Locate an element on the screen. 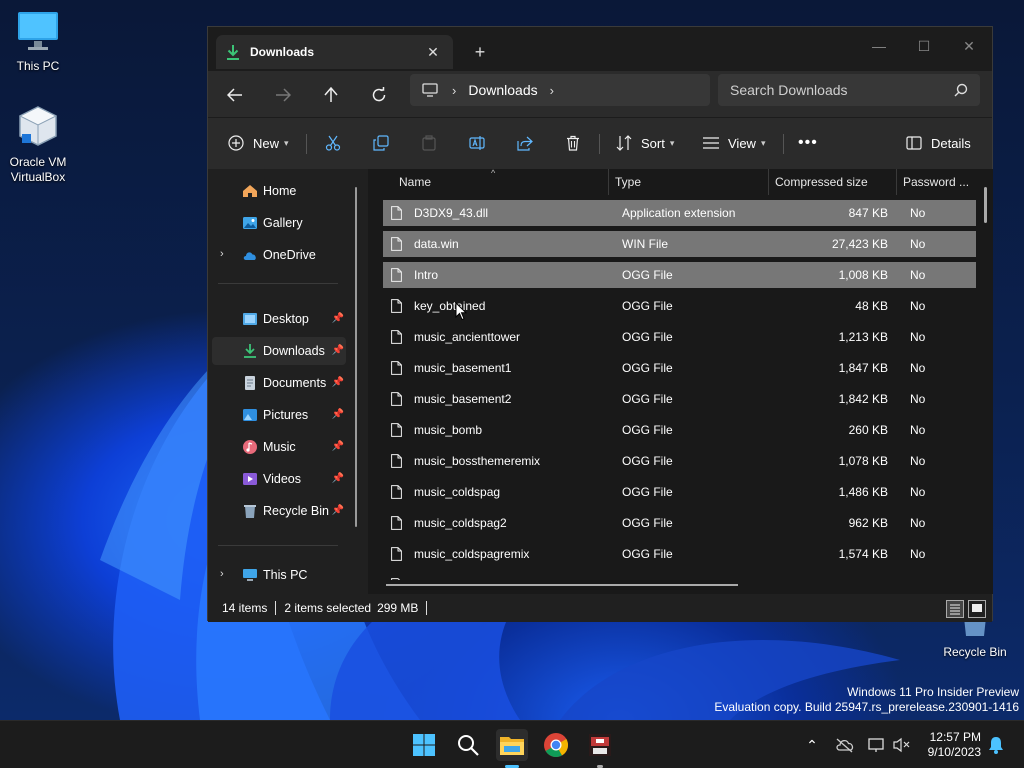 This screenshot has height=768, width=1024. desktop-icon-this-pc: This PC is located at coordinates (38, 42).